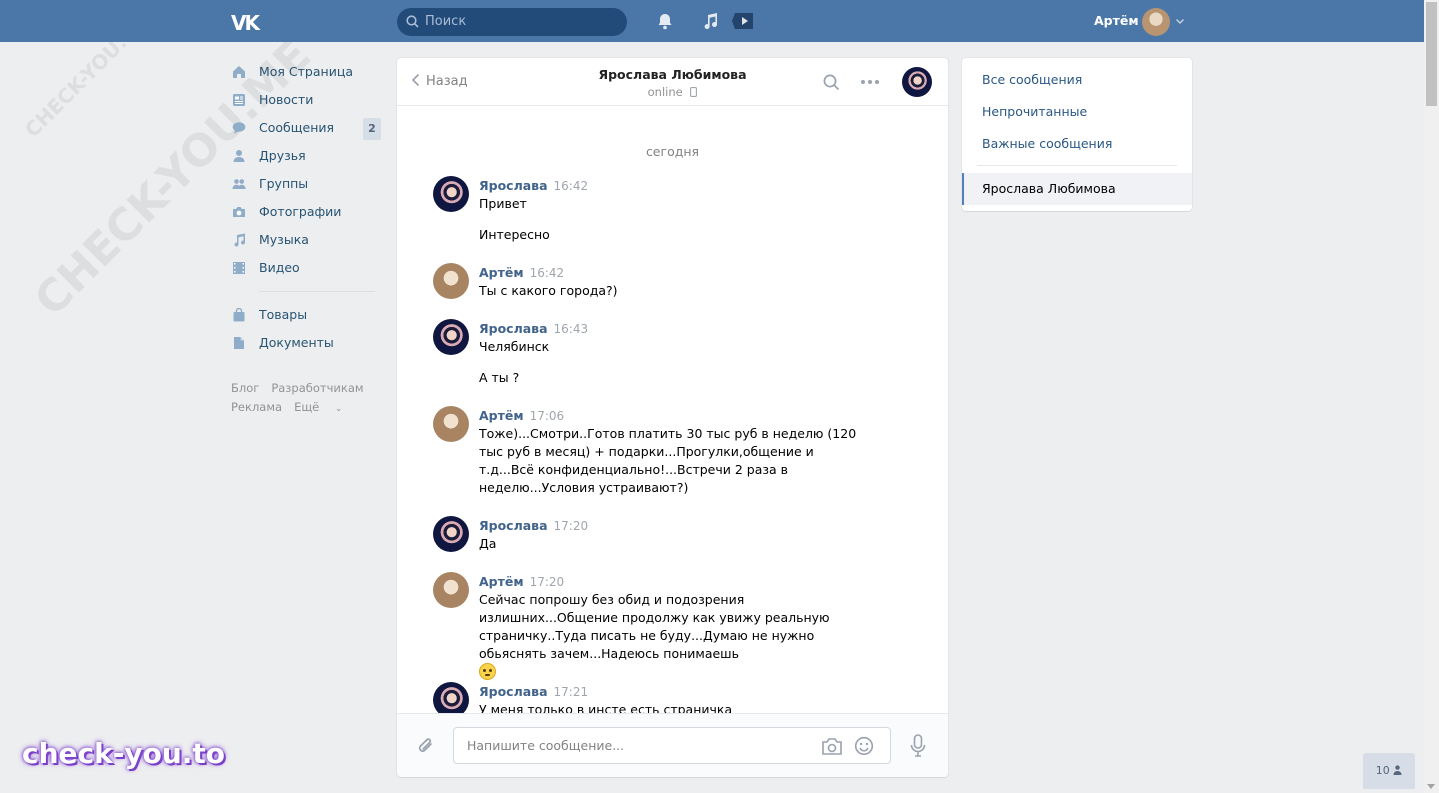 The image size is (1439, 793). Describe the element at coordinates (239, 100) in the screenshot. I see `news-icon` at that location.